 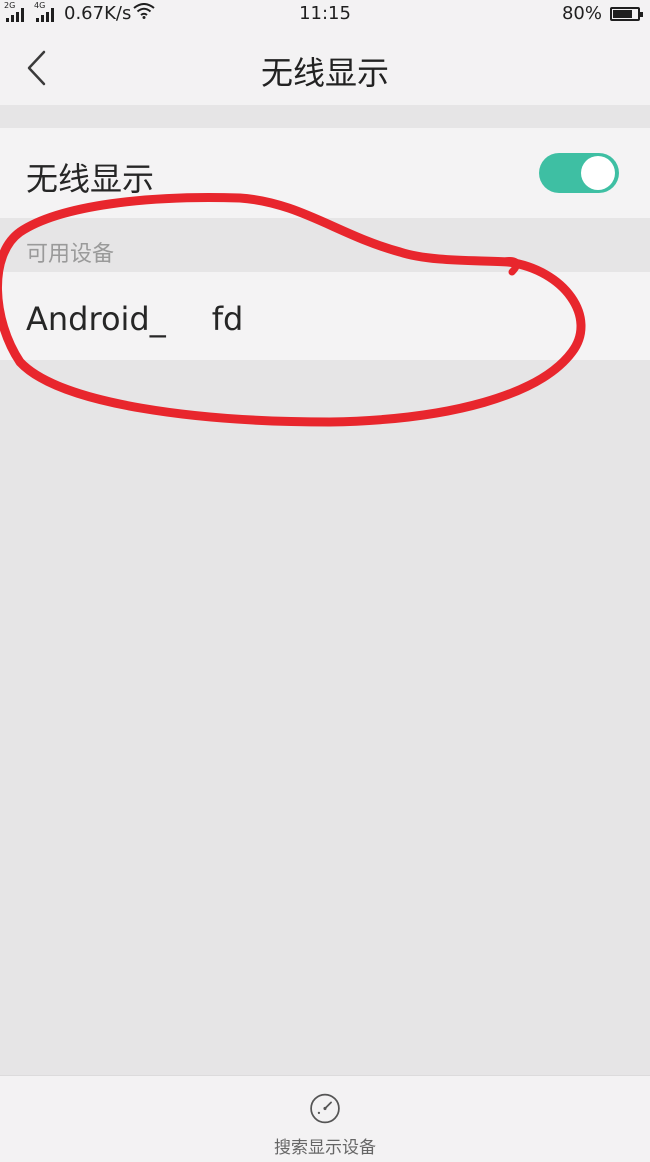 What do you see at coordinates (598, 173) in the screenshot?
I see `toggle-knob` at bounding box center [598, 173].